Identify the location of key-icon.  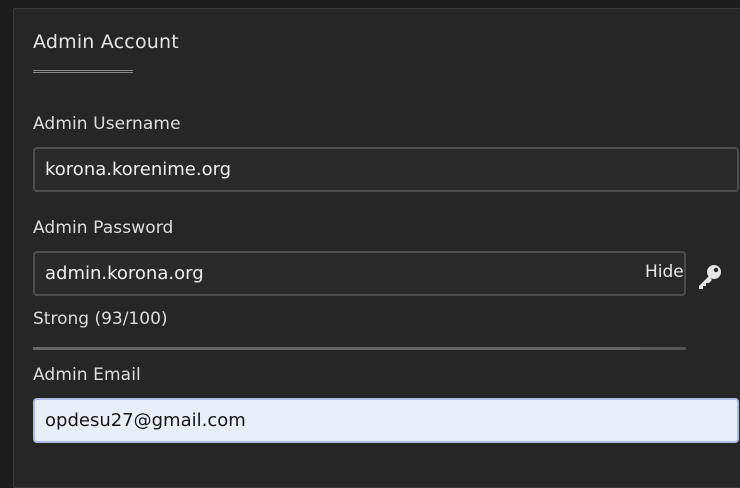
(710, 276).